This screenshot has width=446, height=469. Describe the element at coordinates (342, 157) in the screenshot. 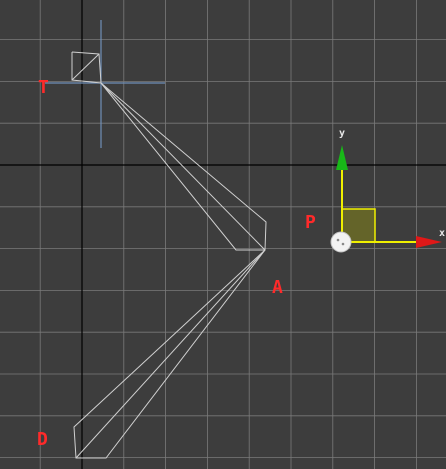

I see `y-axis-arrow-icon` at that location.